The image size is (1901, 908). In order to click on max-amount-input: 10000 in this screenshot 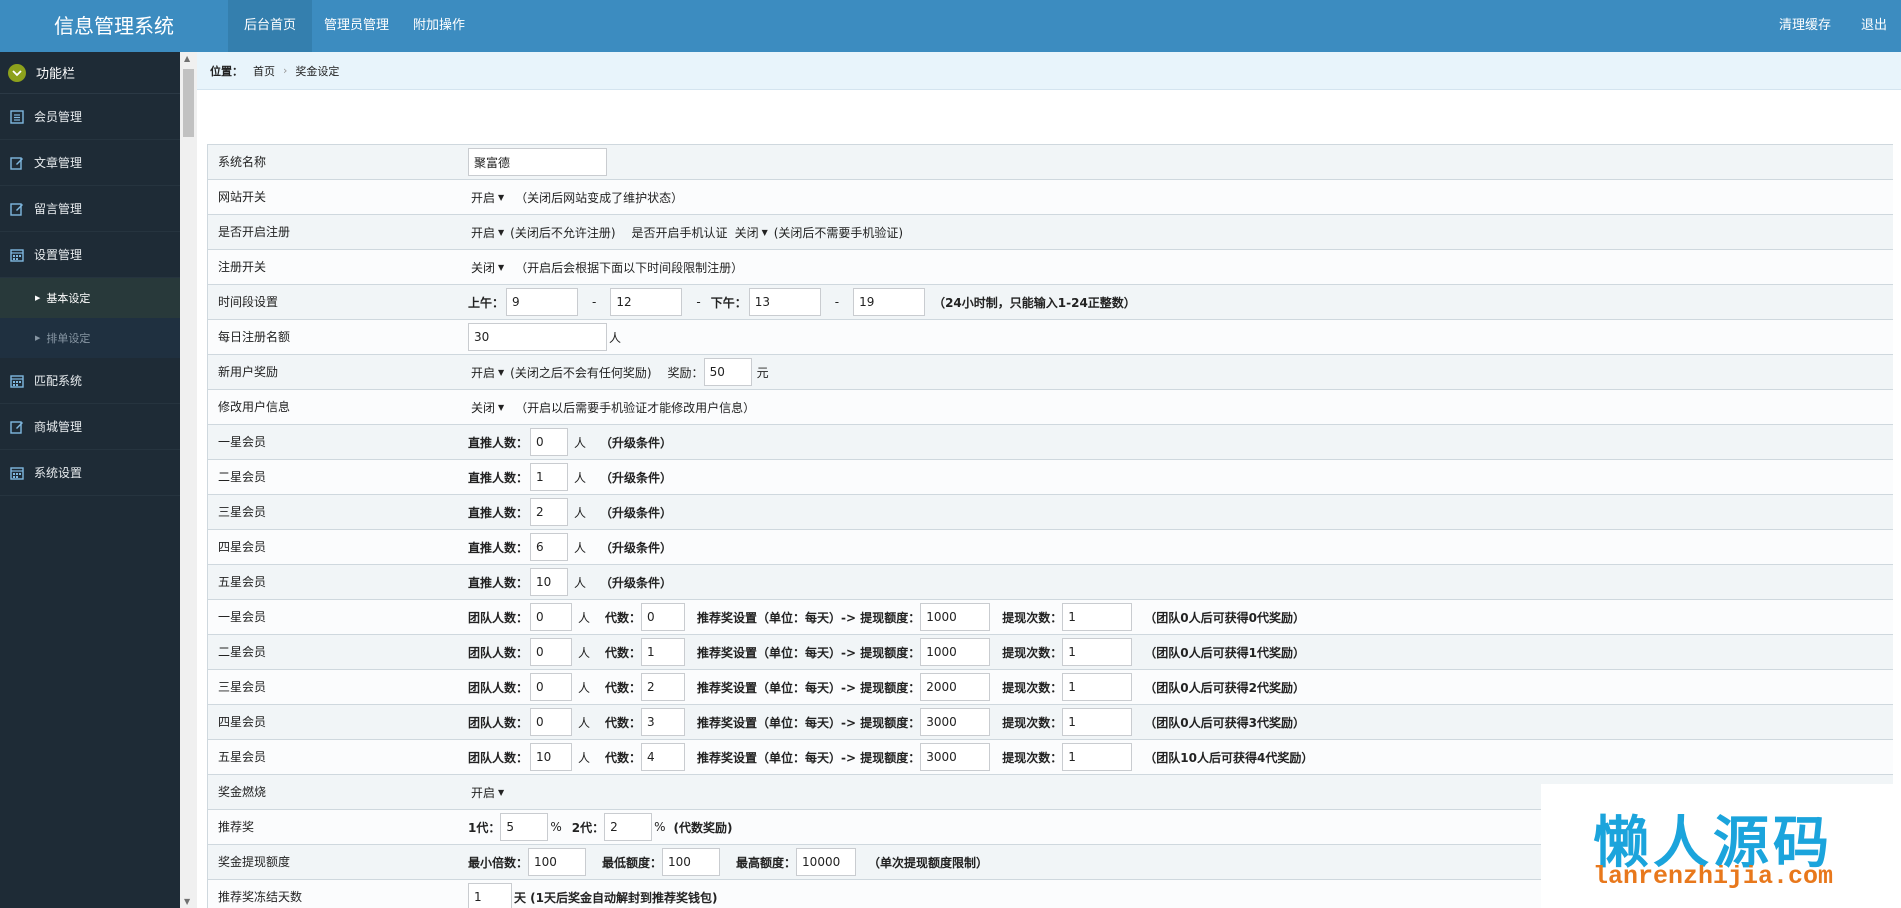, I will do `click(826, 862)`.